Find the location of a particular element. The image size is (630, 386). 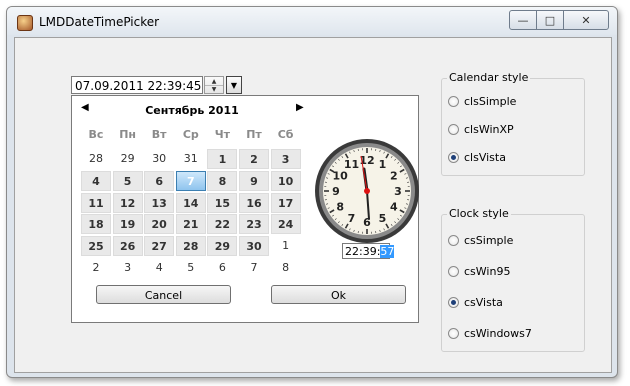

datetime-spinner: ▲ ▼ is located at coordinates (214, 85).